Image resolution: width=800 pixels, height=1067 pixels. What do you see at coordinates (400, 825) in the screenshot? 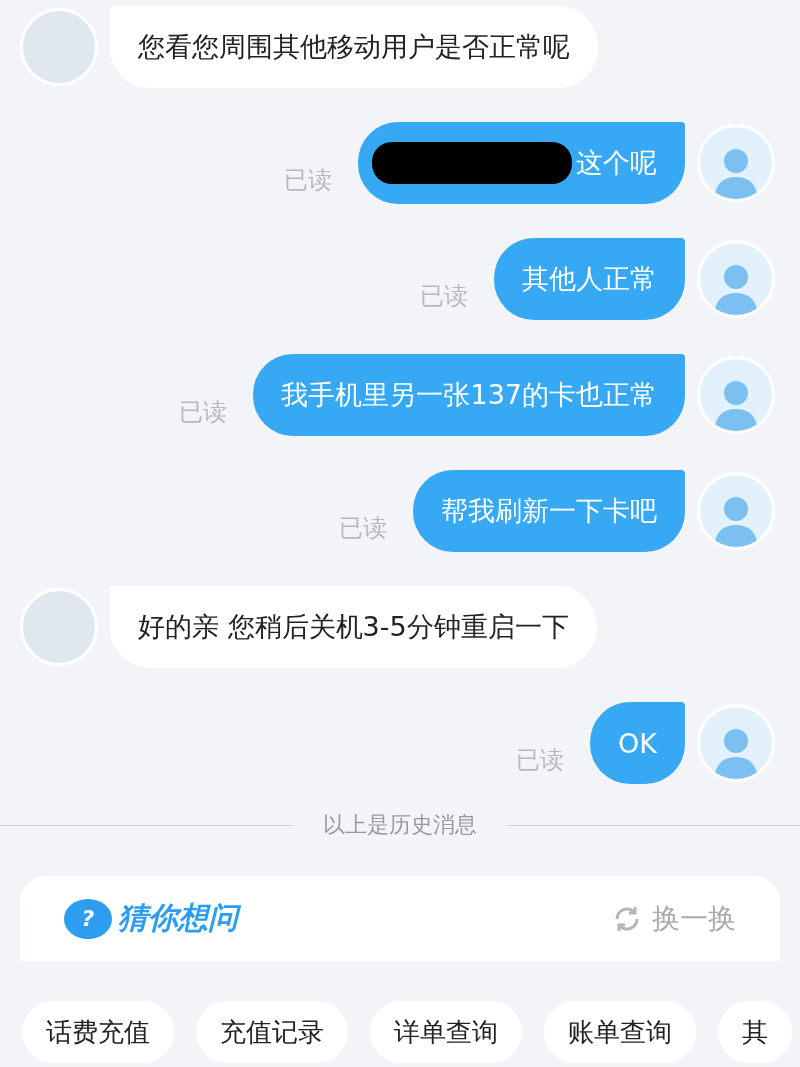
I see `history-divider-text: 以上是历史消息` at bounding box center [400, 825].